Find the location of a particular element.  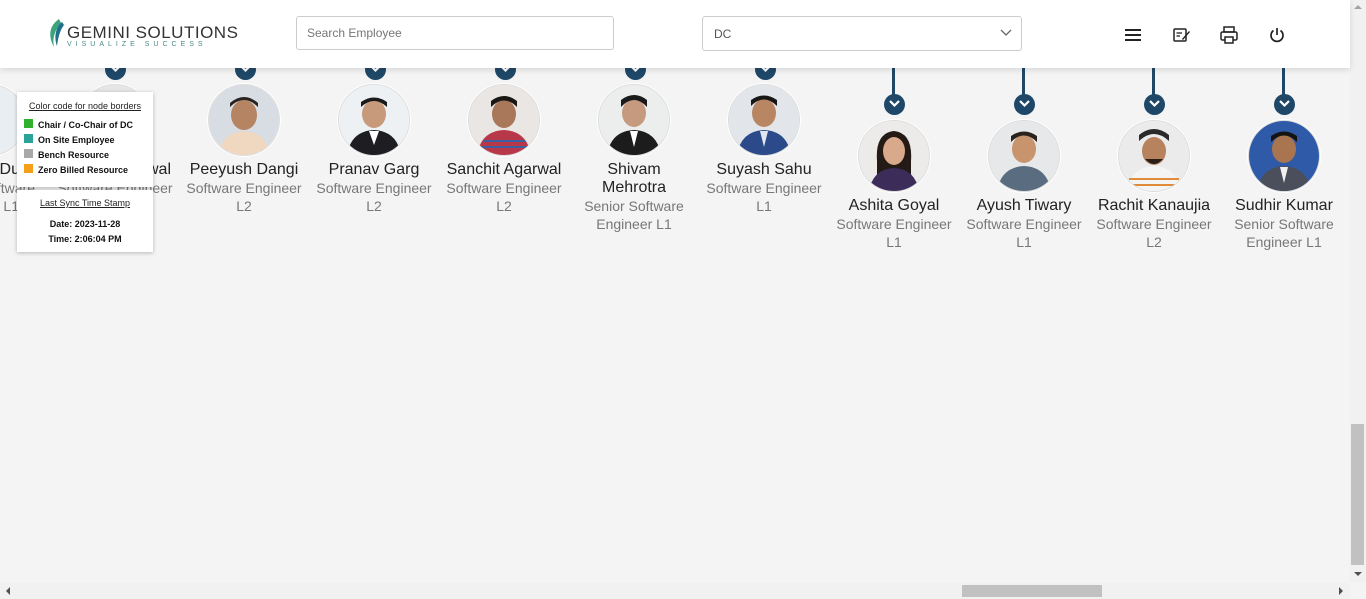

sync-title: Last Sync Time Stamp is located at coordinates (85, 203).